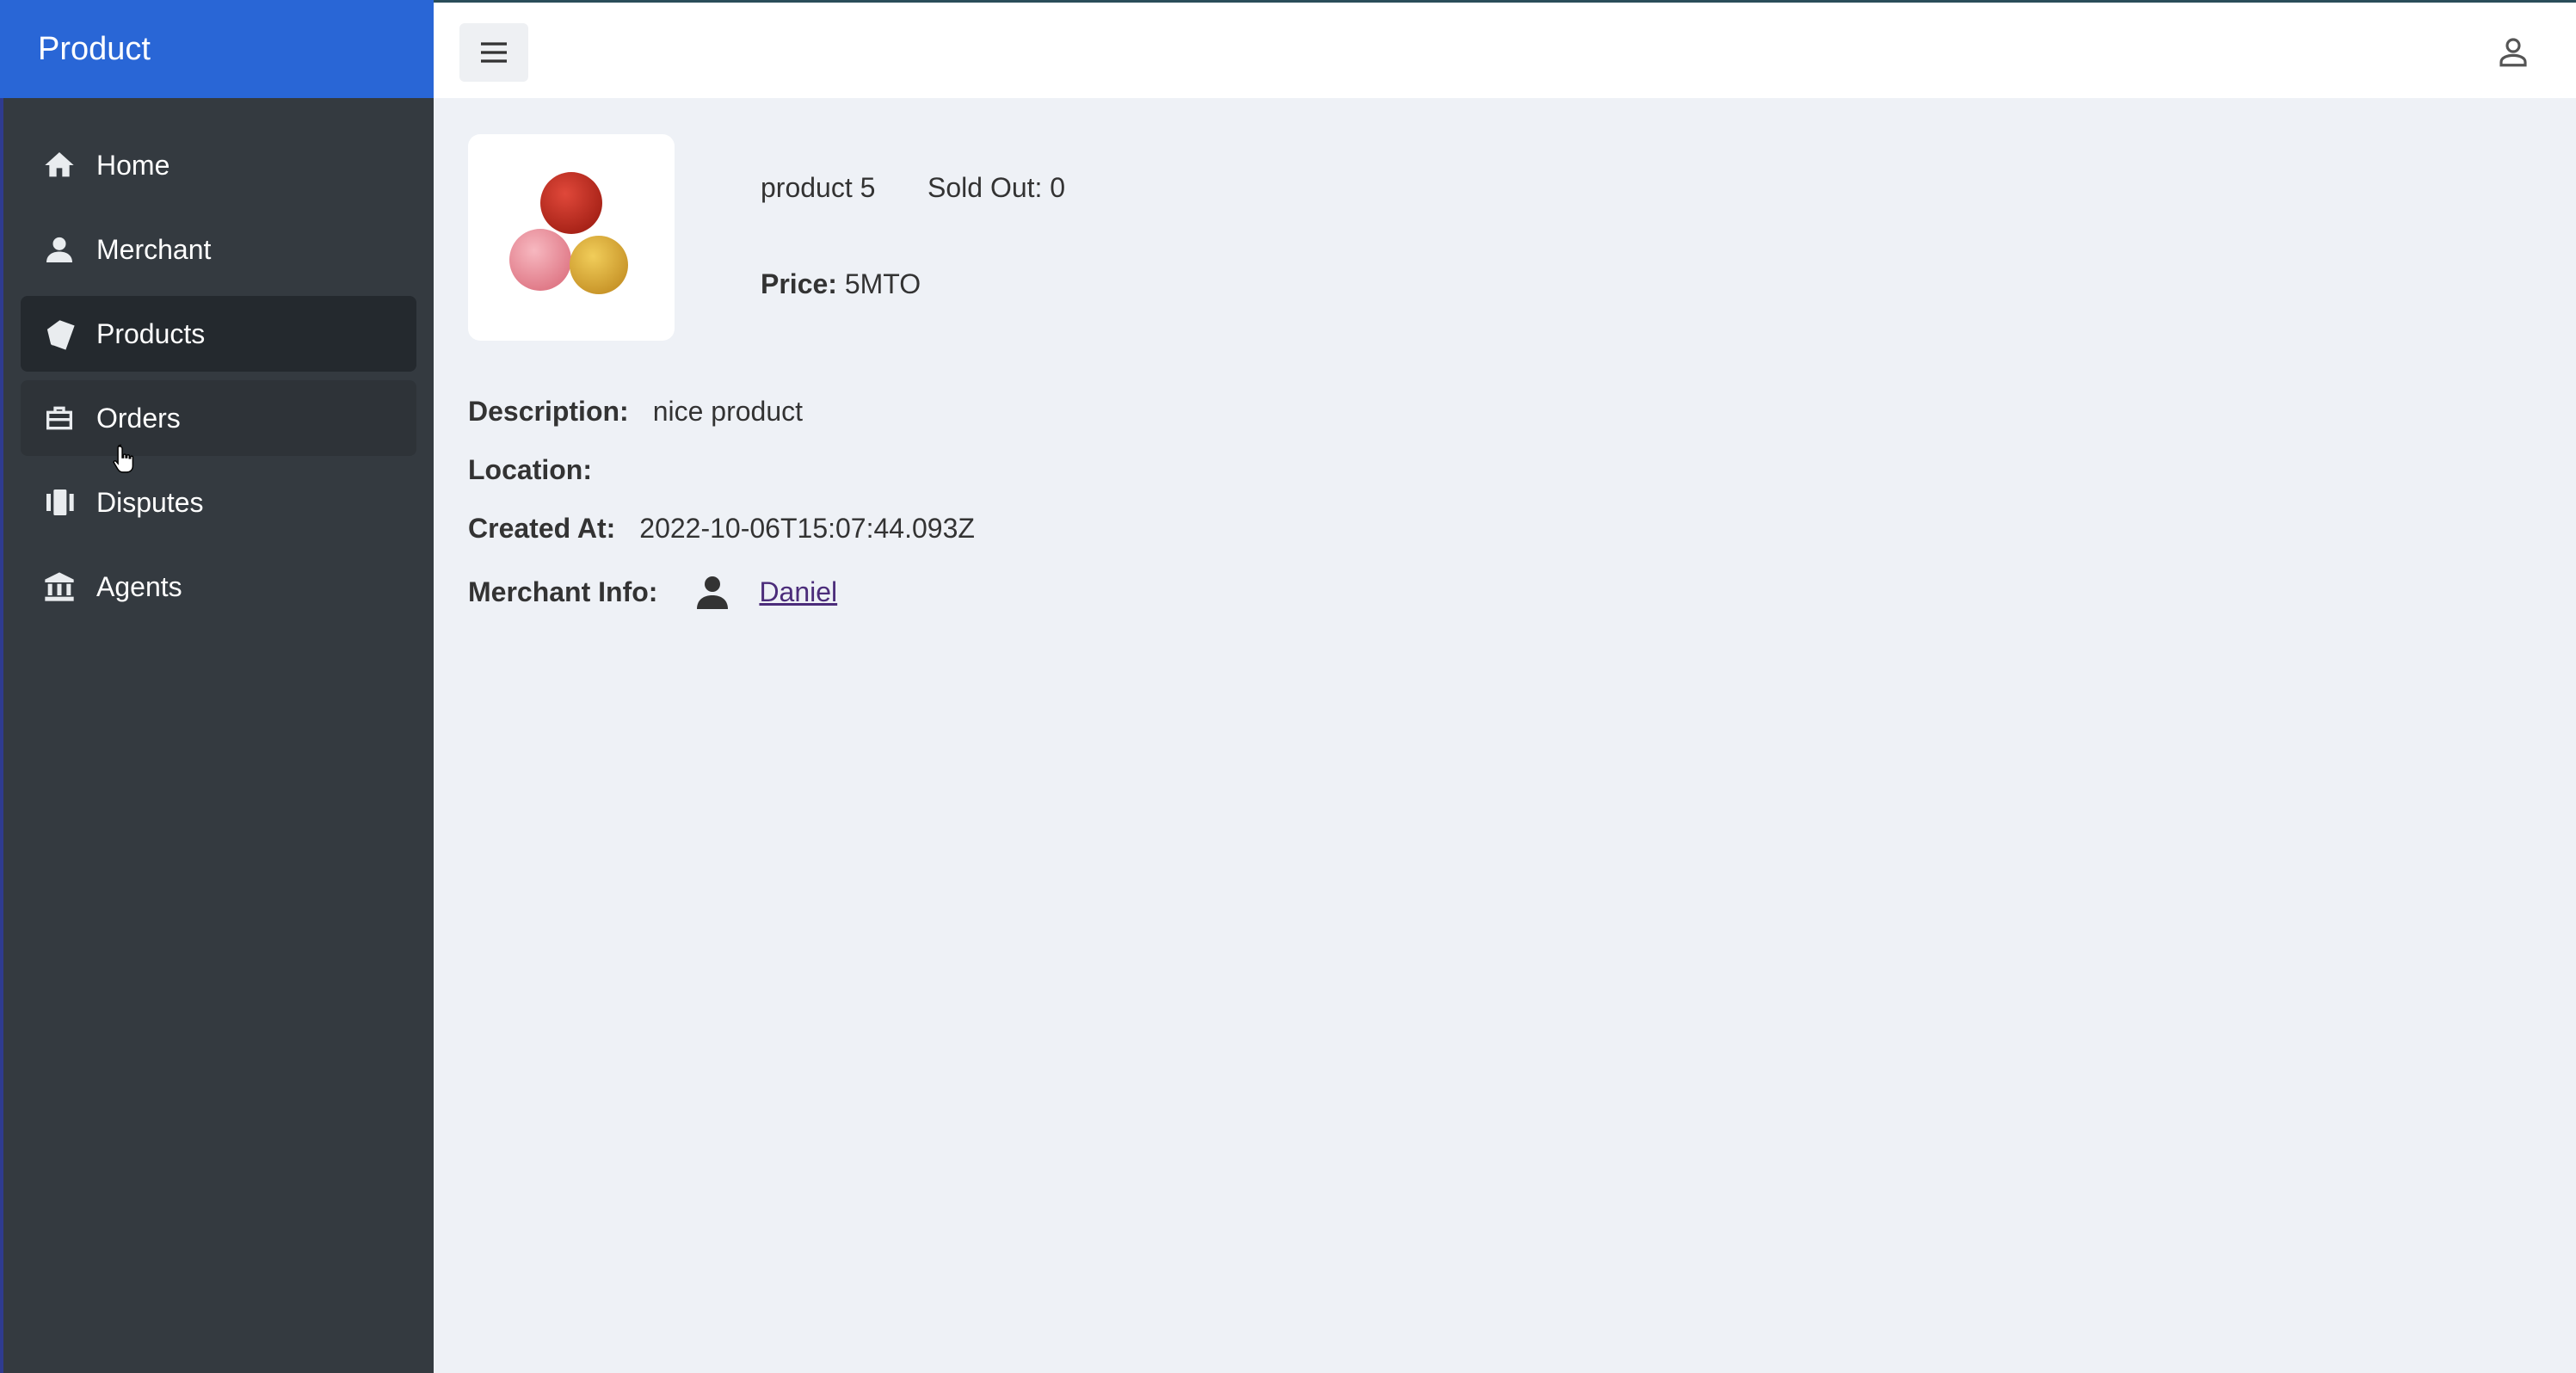 This screenshot has height=1373, width=2576. I want to click on sidebar-item-products: Products, so click(219, 334).